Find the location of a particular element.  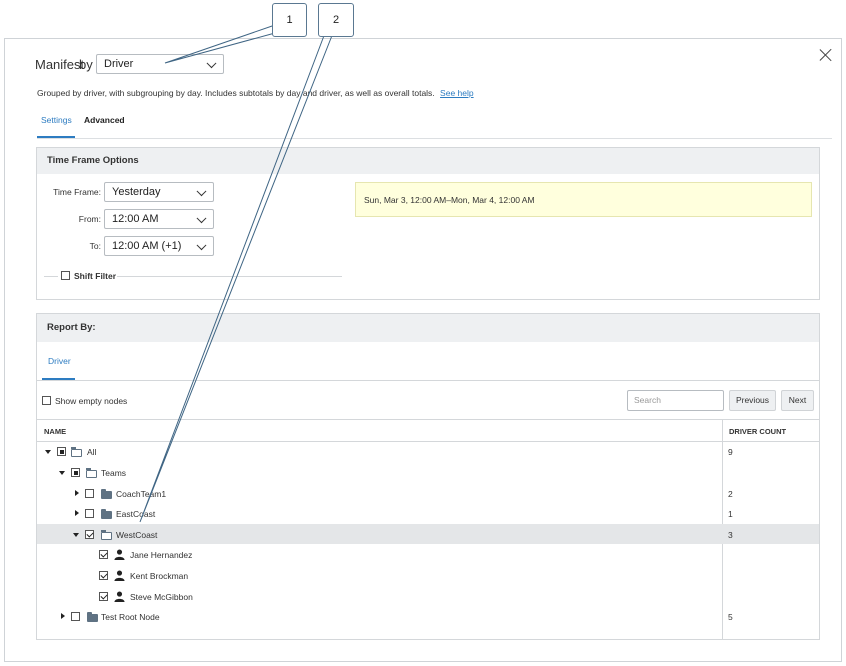

tree-node-eastcoast: EastCoast is located at coordinates (135, 514).